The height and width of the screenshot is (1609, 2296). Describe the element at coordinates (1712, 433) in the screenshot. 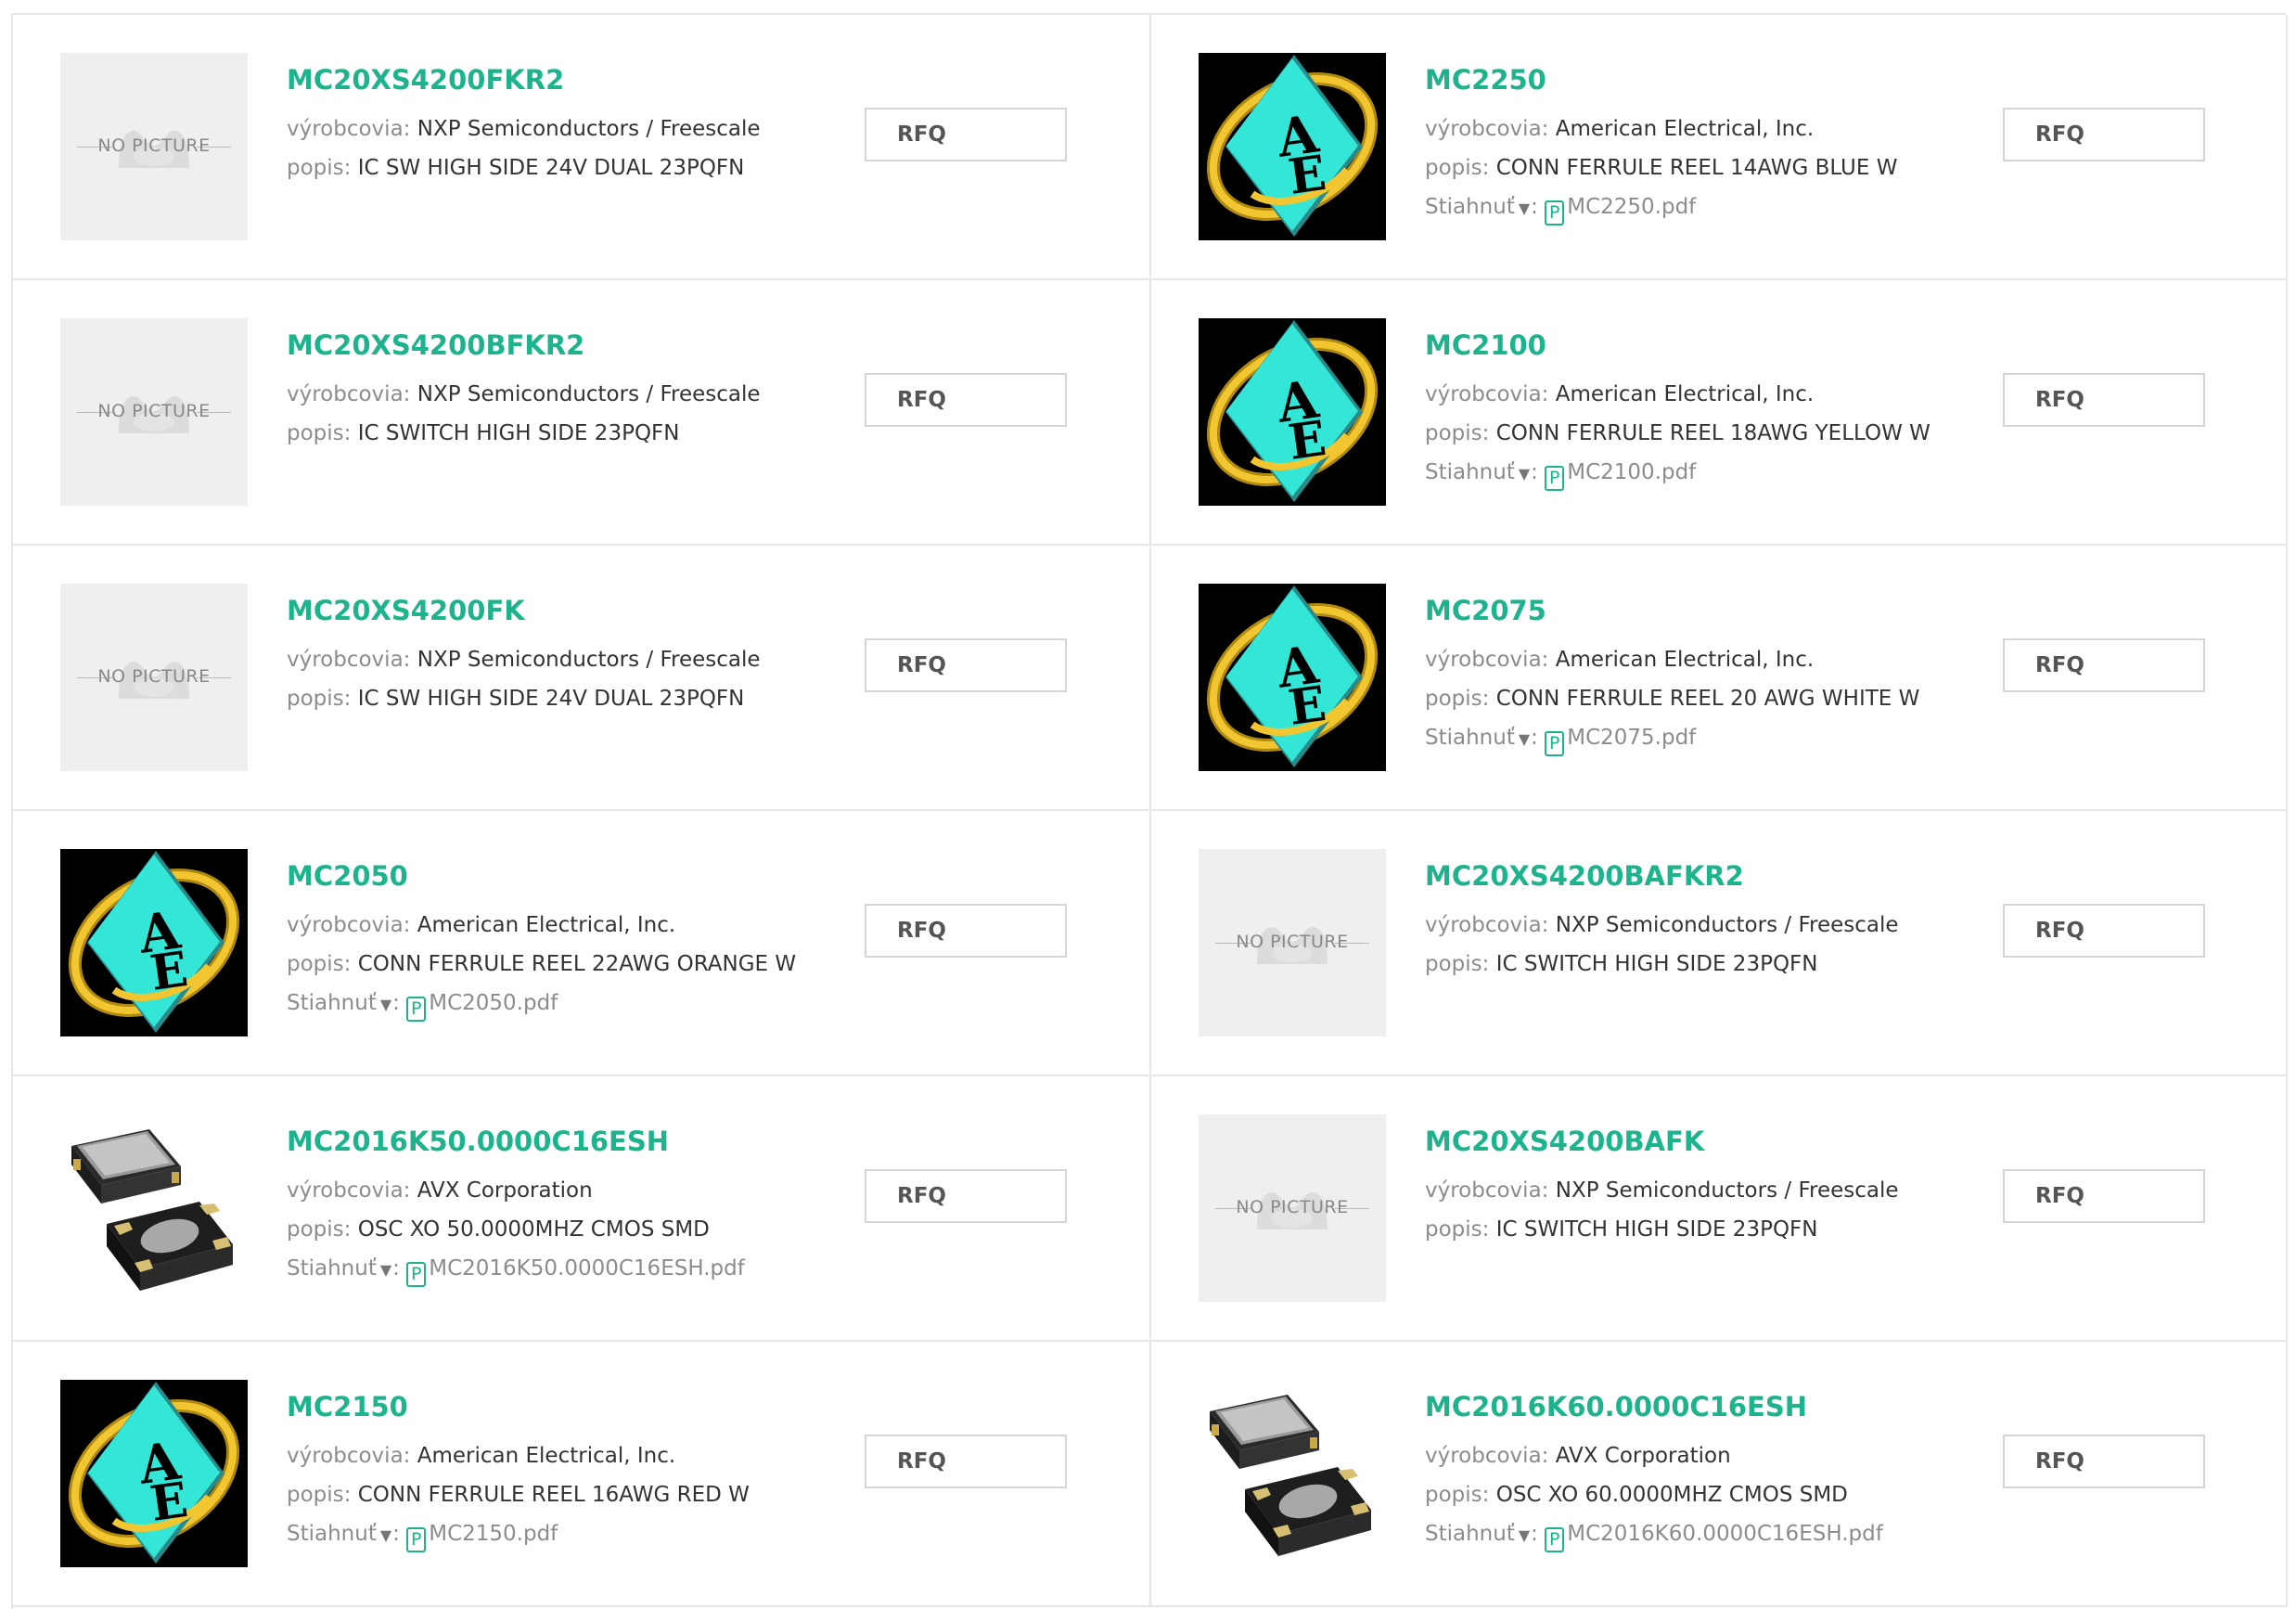

I see `description-value: CONN FERRULE REEL 18AWG YELLOW W` at that location.